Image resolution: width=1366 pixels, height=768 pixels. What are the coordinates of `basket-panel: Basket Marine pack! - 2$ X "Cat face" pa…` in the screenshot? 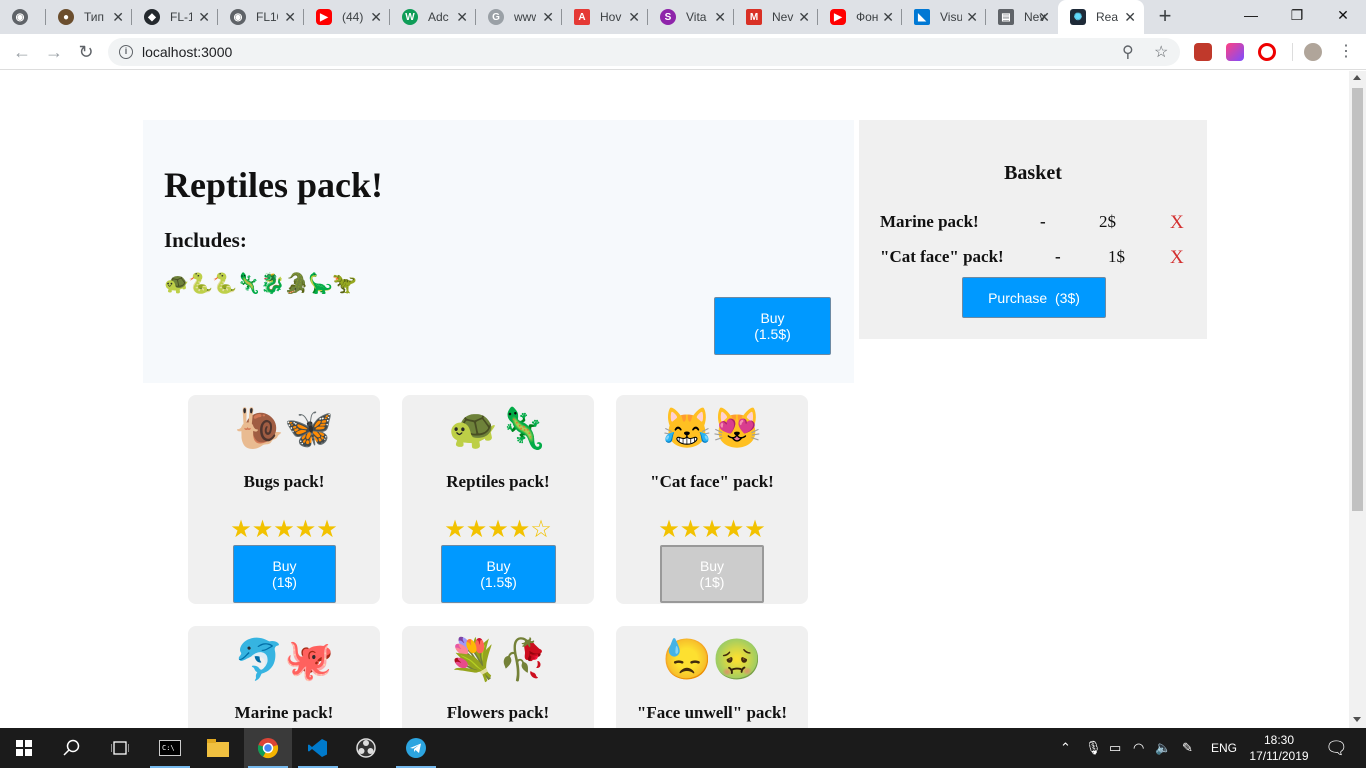 It's located at (1033, 229).